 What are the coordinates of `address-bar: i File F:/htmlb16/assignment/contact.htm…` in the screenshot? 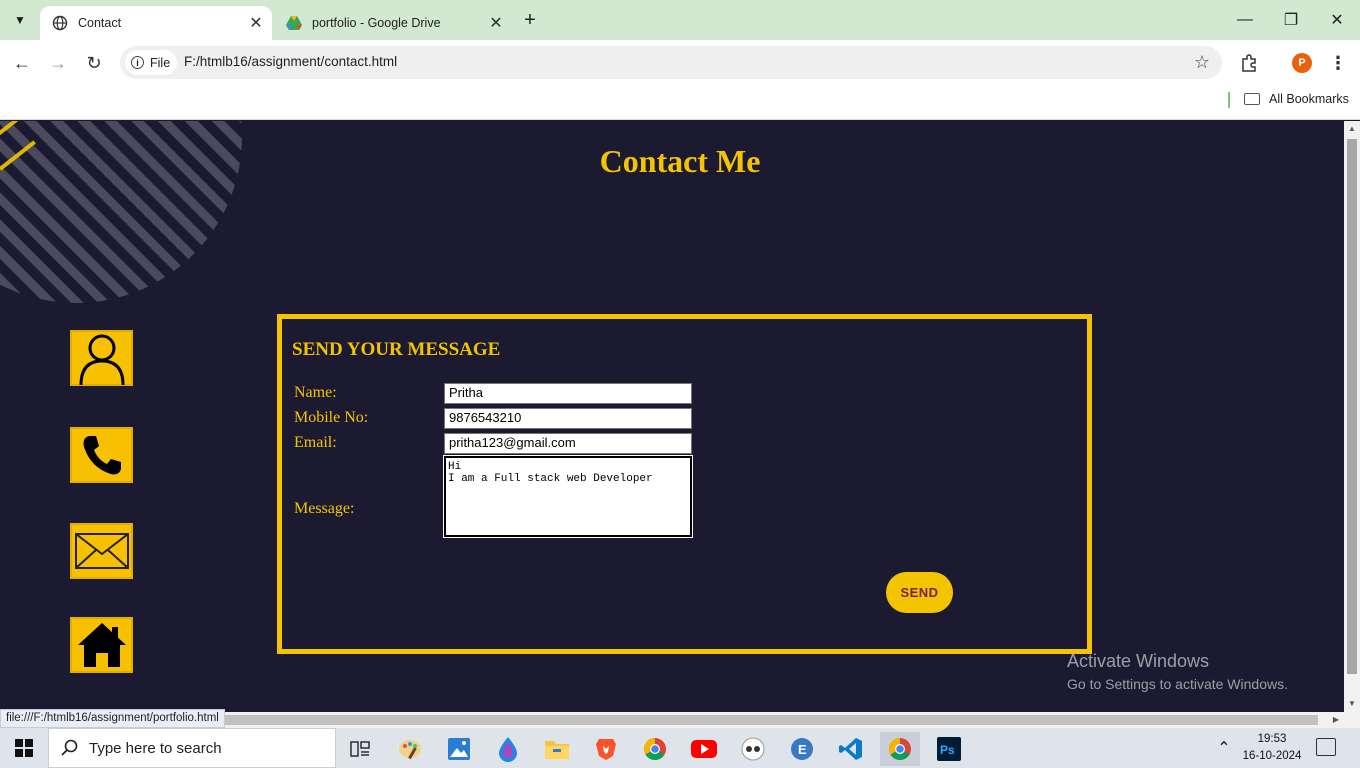 It's located at (671, 62).